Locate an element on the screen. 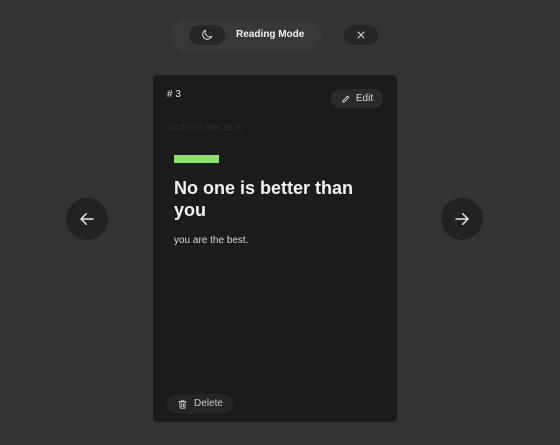 This screenshot has width=560, height=445. arrow-right-icon is located at coordinates (462, 219).